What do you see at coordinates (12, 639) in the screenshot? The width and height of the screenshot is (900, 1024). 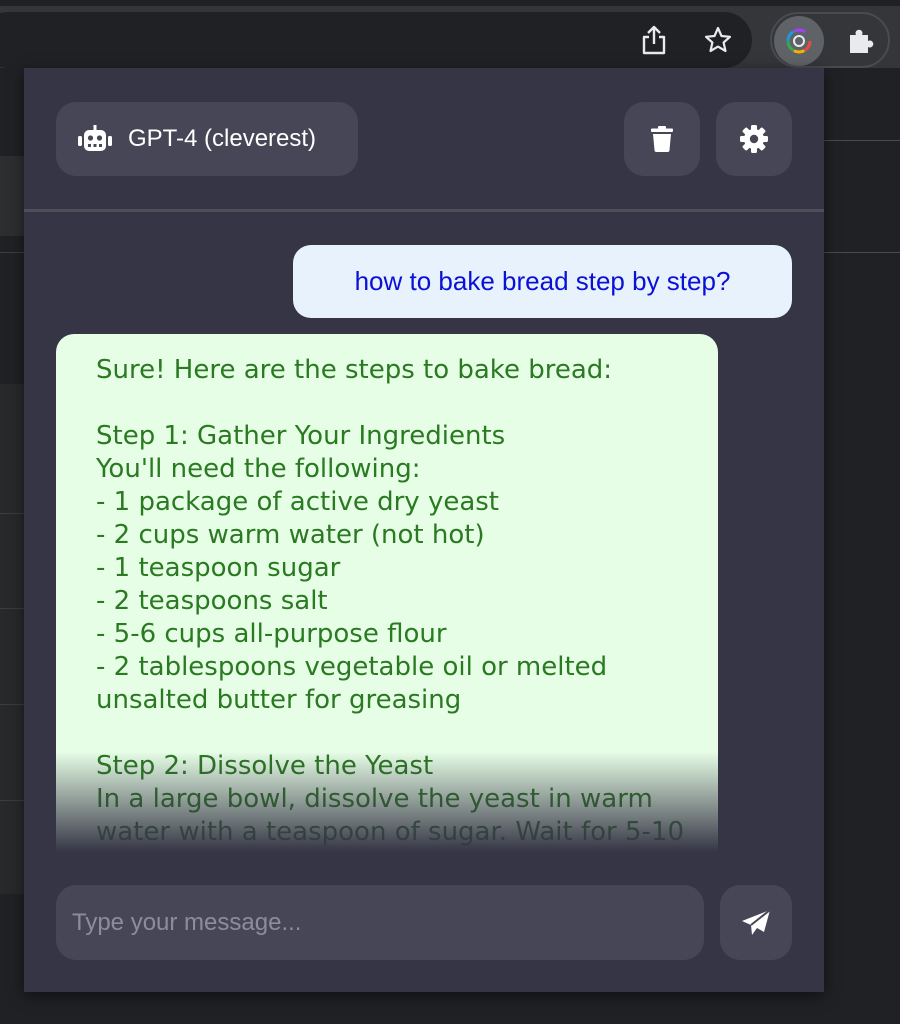 I see `page-content-strip` at bounding box center [12, 639].